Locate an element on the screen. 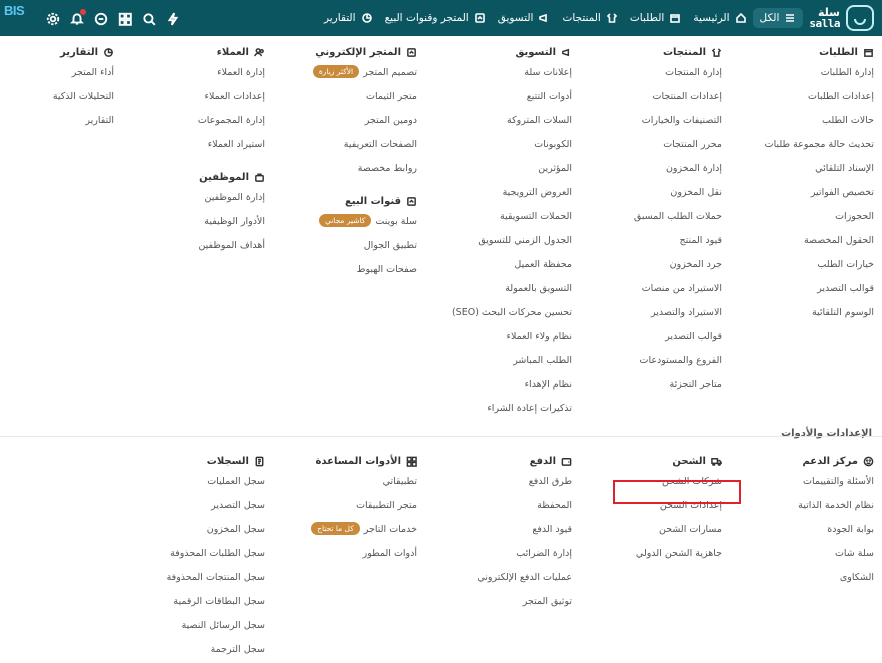  nav-item-4: التسويق is located at coordinates (524, 18).